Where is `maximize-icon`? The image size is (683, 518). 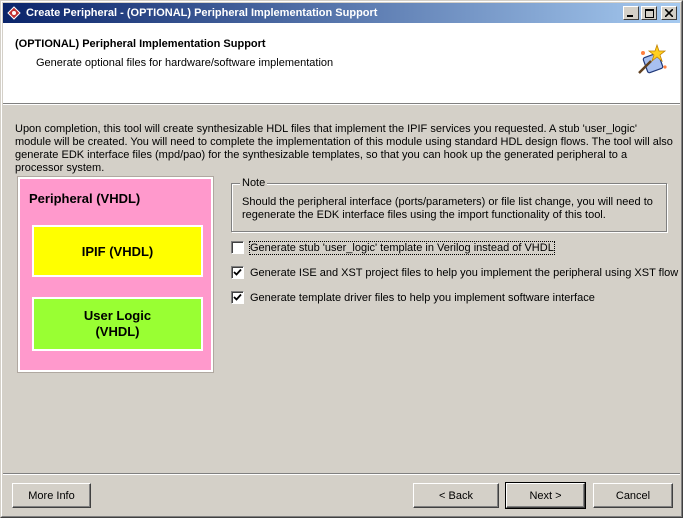 maximize-icon is located at coordinates (649, 13).